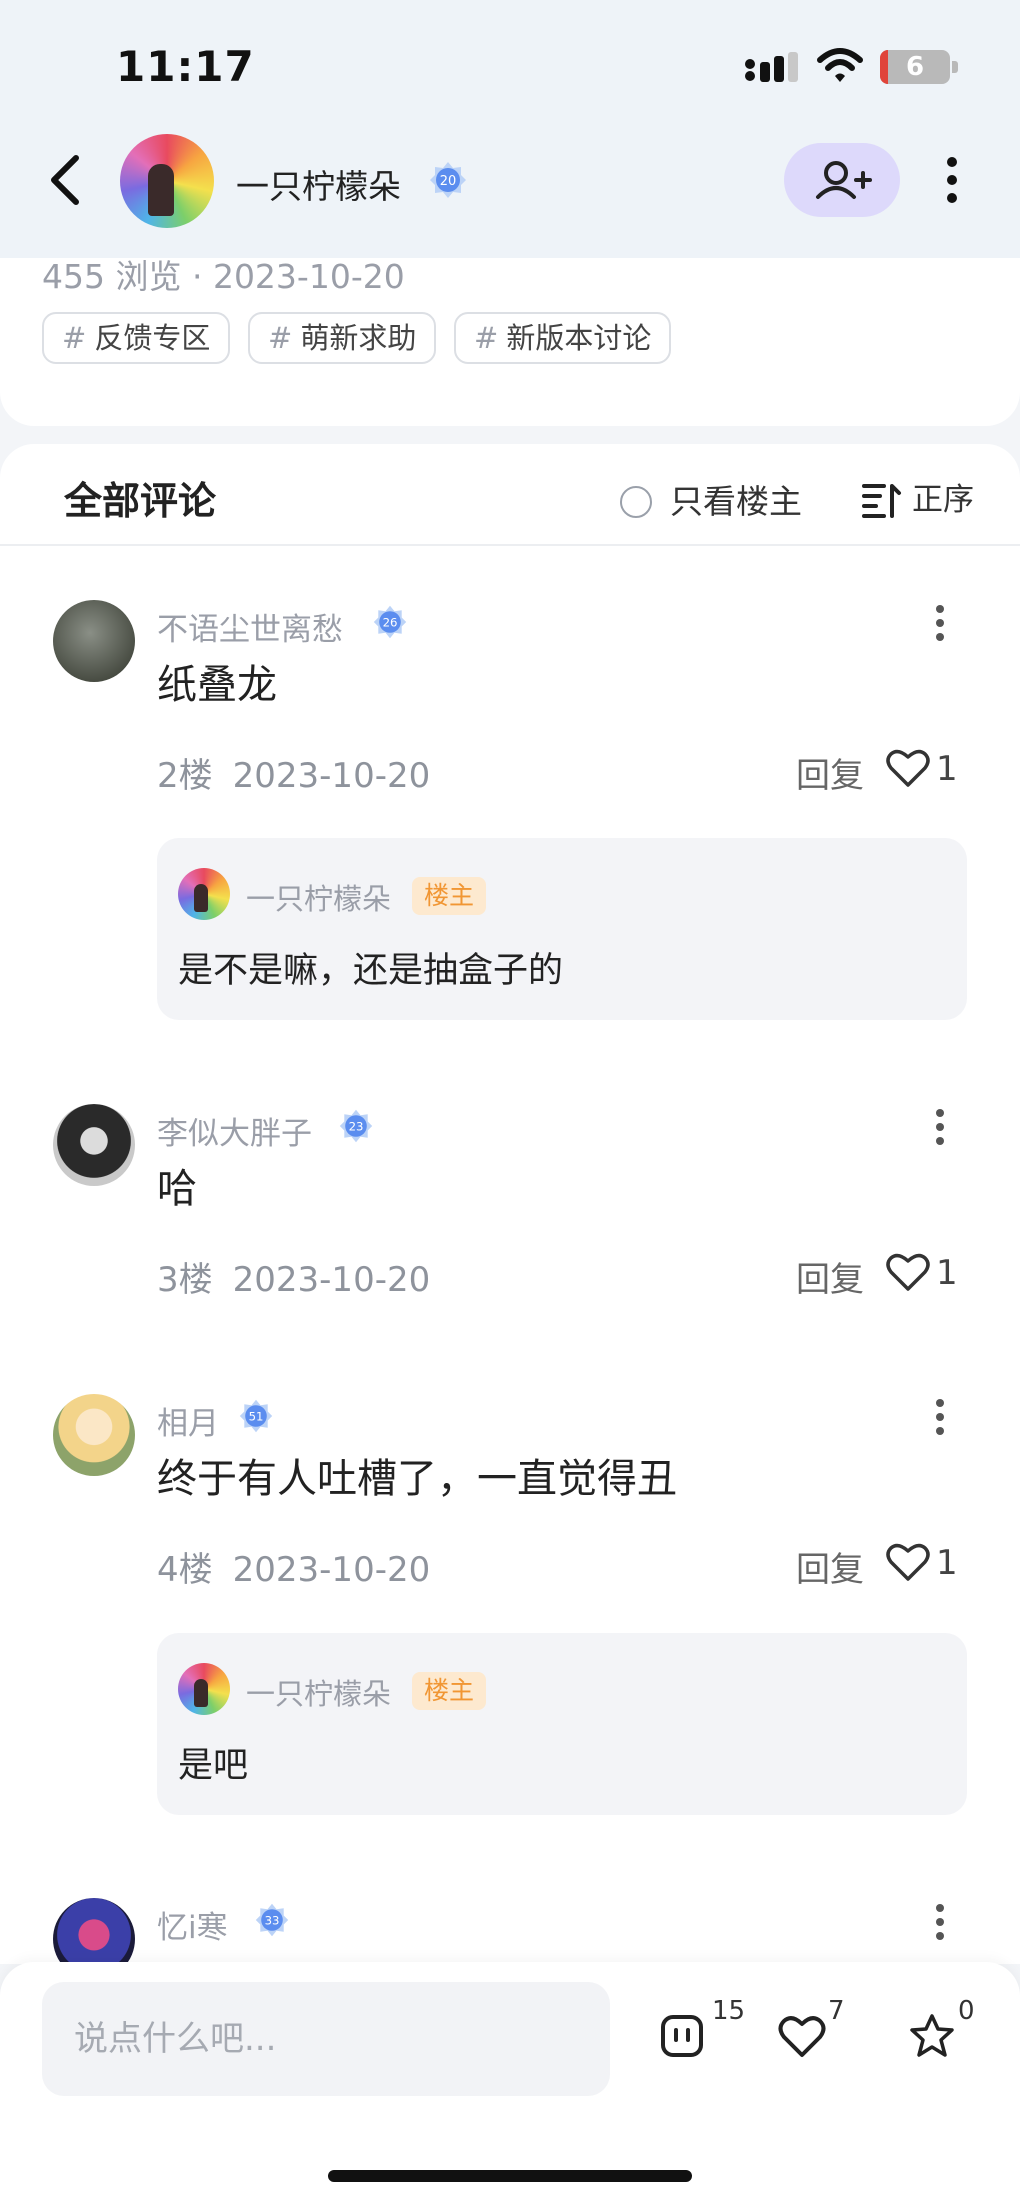  Describe the element at coordinates (417, 1479) in the screenshot. I see `comment-text: 终于有人吐槽了，一直觉得丑` at that location.